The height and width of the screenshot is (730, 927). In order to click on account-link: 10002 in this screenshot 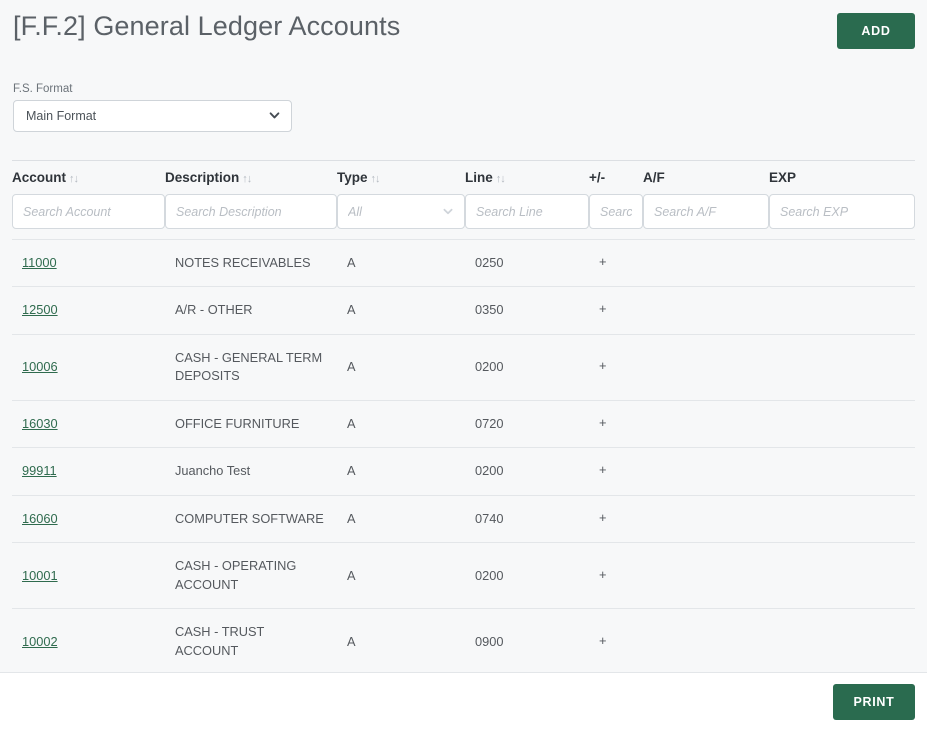, I will do `click(40, 641)`.